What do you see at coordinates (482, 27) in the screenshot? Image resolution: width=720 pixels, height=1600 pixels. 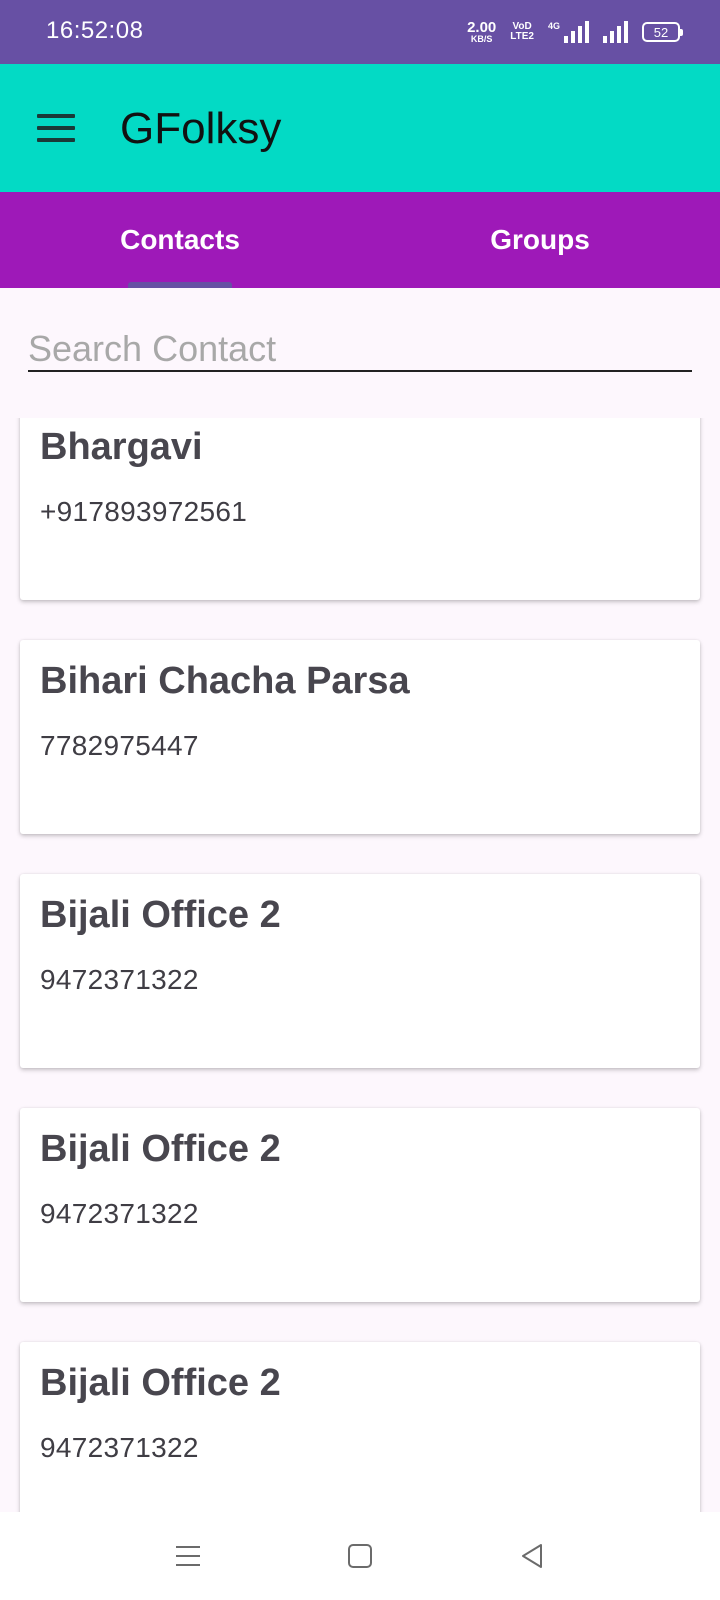 I see `network-speed-value: 2.00` at bounding box center [482, 27].